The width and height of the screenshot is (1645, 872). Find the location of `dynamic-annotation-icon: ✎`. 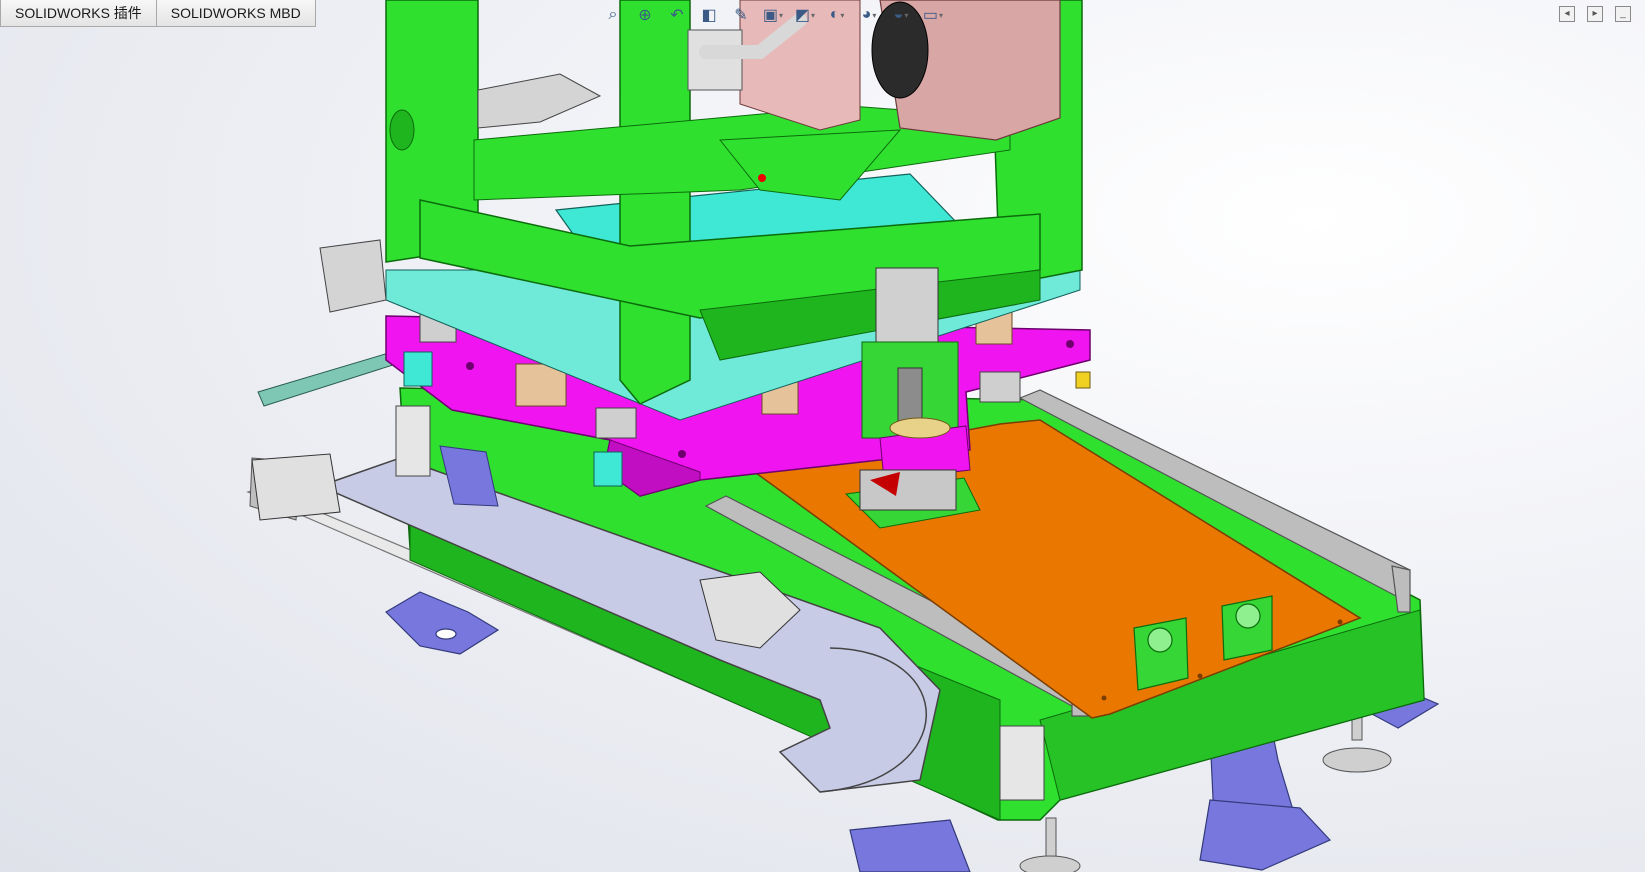

dynamic-annotation-icon: ✎ is located at coordinates (741, 15).